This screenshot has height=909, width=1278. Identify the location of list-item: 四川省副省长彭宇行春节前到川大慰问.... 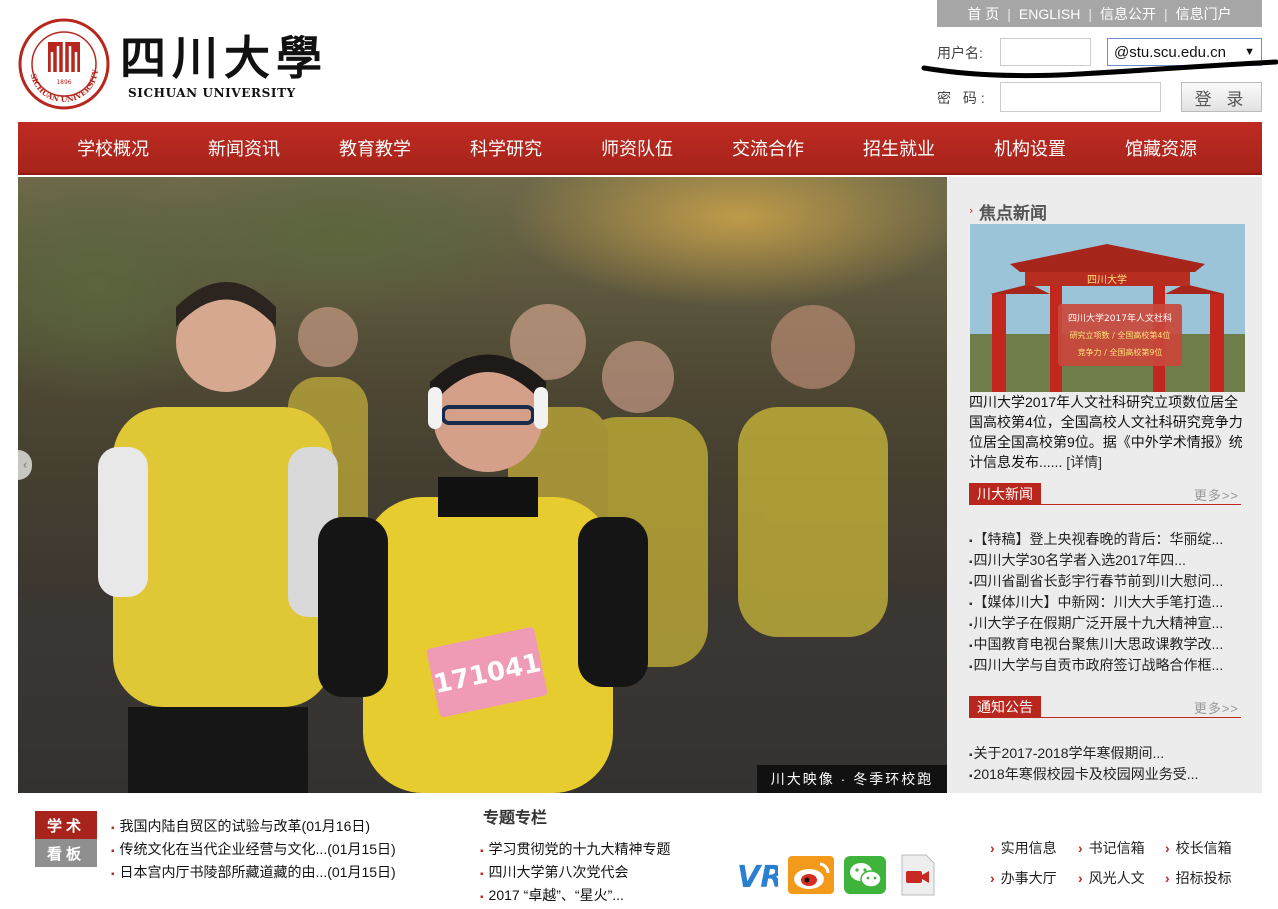
(1106, 581).